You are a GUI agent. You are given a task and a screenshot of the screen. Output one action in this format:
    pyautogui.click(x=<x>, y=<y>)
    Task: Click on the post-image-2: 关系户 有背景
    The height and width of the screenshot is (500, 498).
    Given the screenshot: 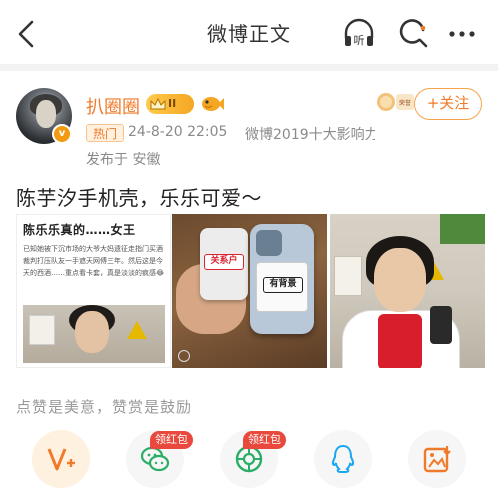 What is the action you would take?
    pyautogui.click(x=249, y=291)
    